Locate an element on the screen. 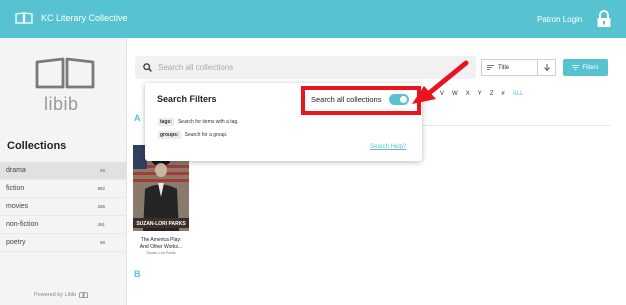  book-title-line: The America Play: is located at coordinates (161, 240).